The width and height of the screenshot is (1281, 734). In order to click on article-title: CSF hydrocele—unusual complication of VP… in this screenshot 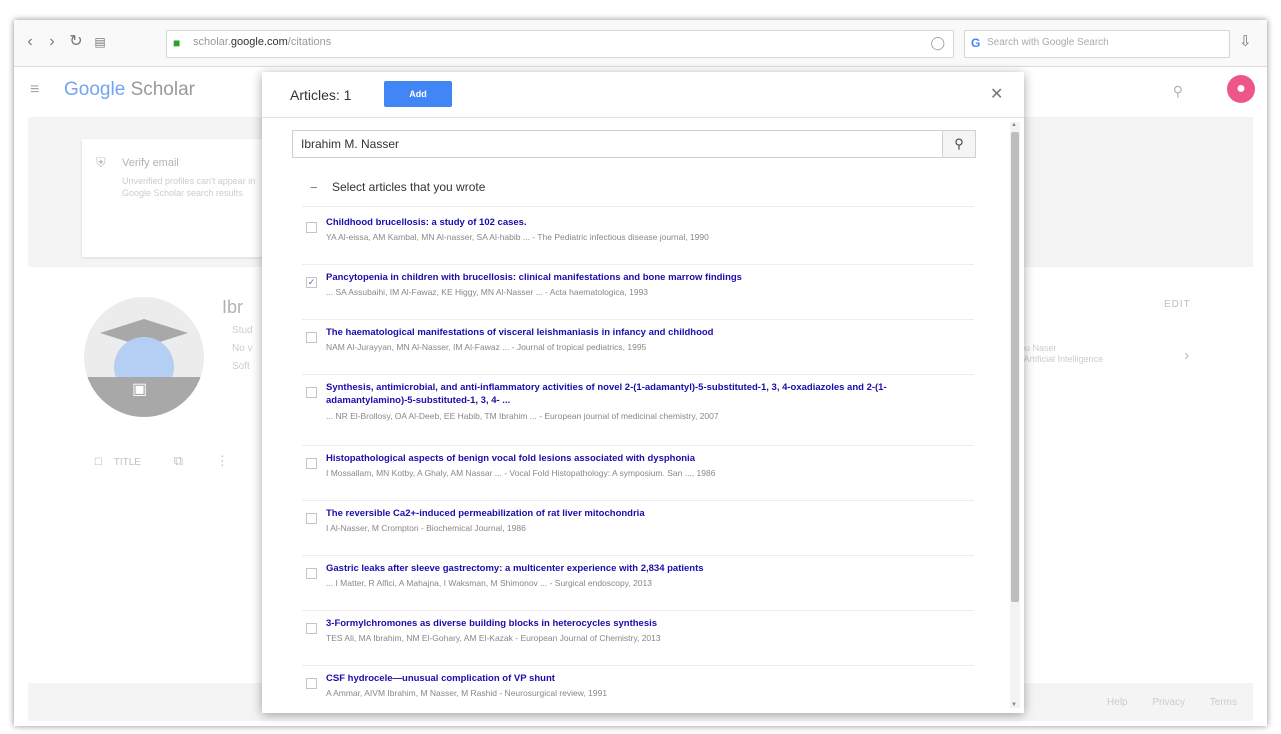, I will do `click(646, 678)`.